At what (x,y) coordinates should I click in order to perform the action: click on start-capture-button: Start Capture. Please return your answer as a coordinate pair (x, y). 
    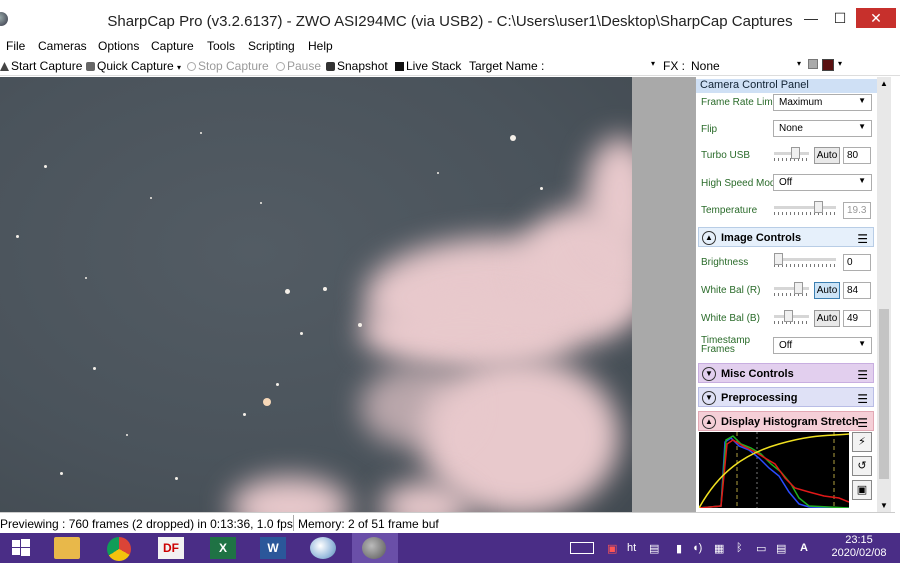
    Looking at the image, I should click on (41, 66).